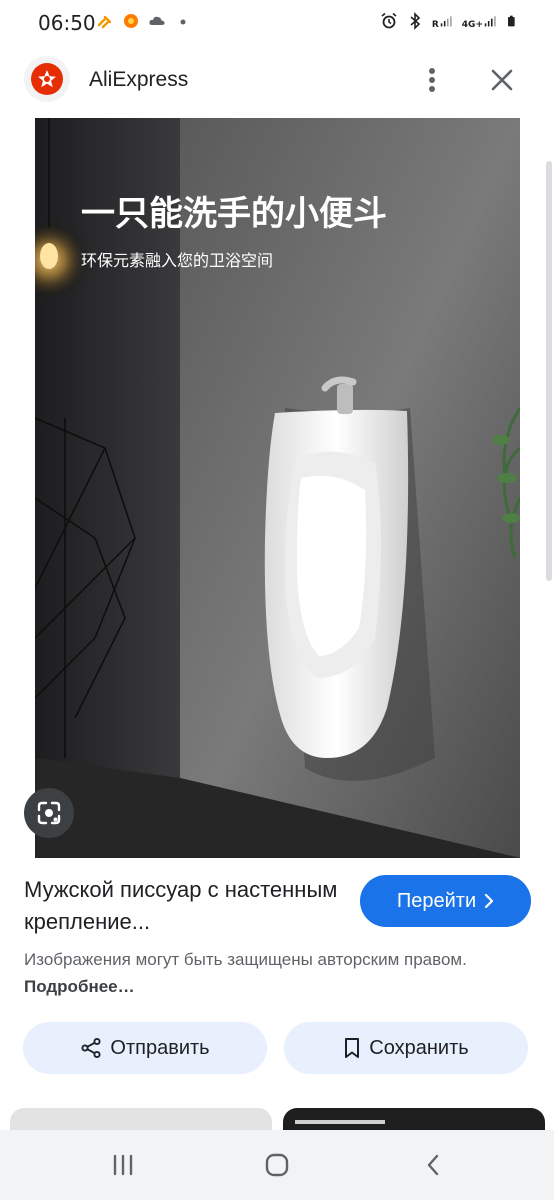 The image size is (554, 1200). I want to click on overlay-title: 一只能洗手的小便斗, so click(234, 214).